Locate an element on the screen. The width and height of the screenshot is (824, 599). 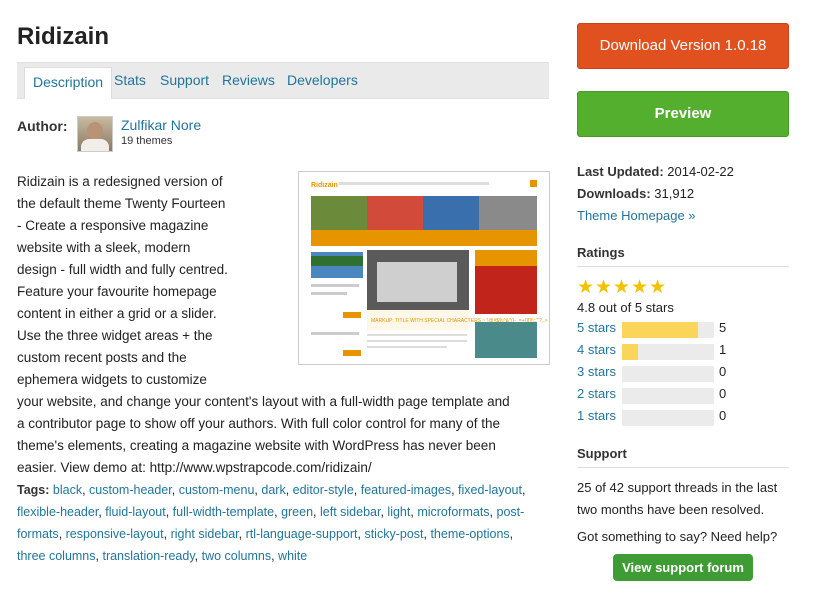
downloads-count: Downloads: 31,912 is located at coordinates (636, 193).